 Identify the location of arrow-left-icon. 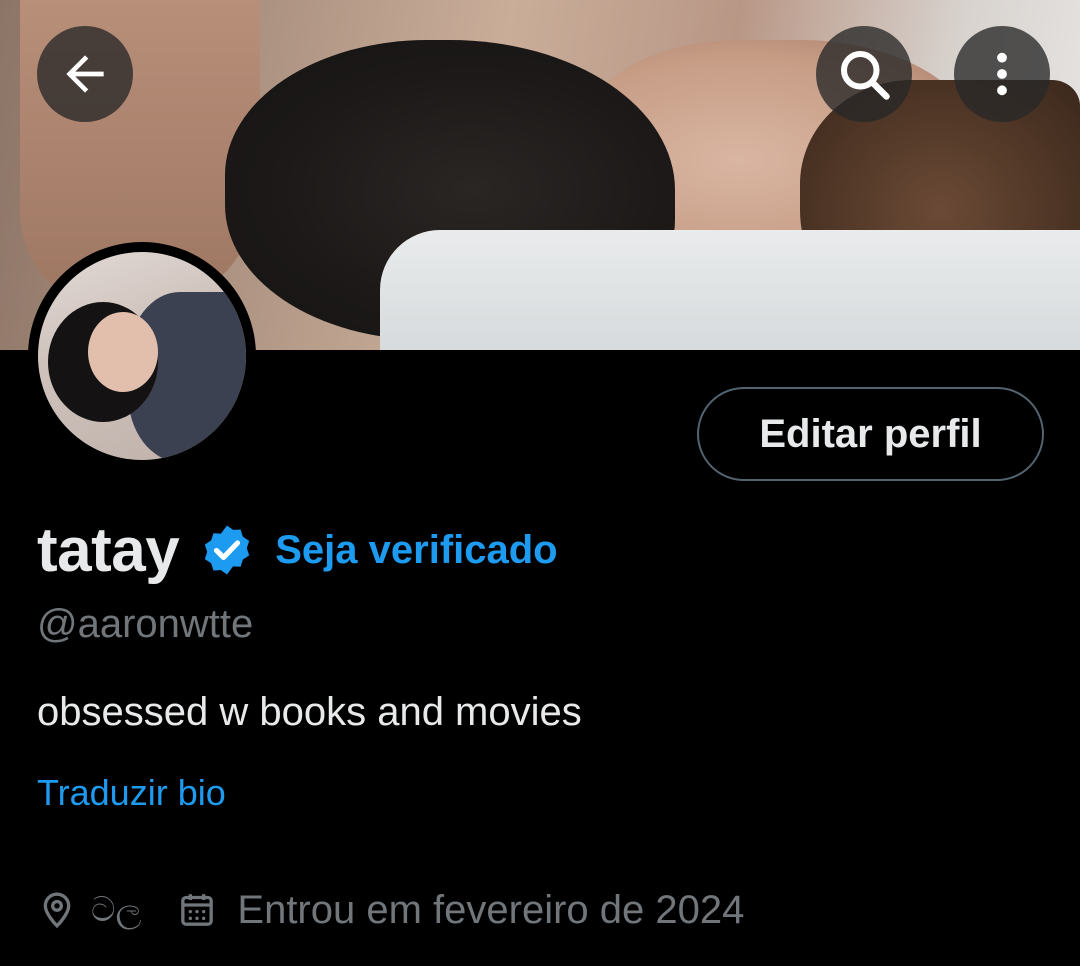
(85, 74).